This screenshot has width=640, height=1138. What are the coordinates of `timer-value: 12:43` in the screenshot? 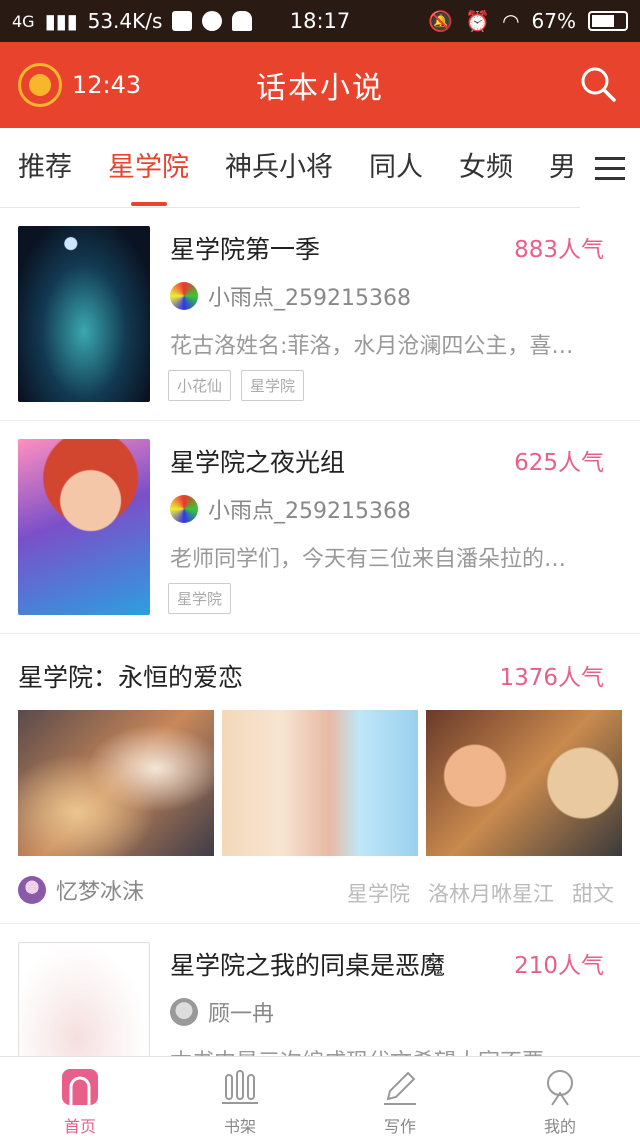 It's located at (107, 85).